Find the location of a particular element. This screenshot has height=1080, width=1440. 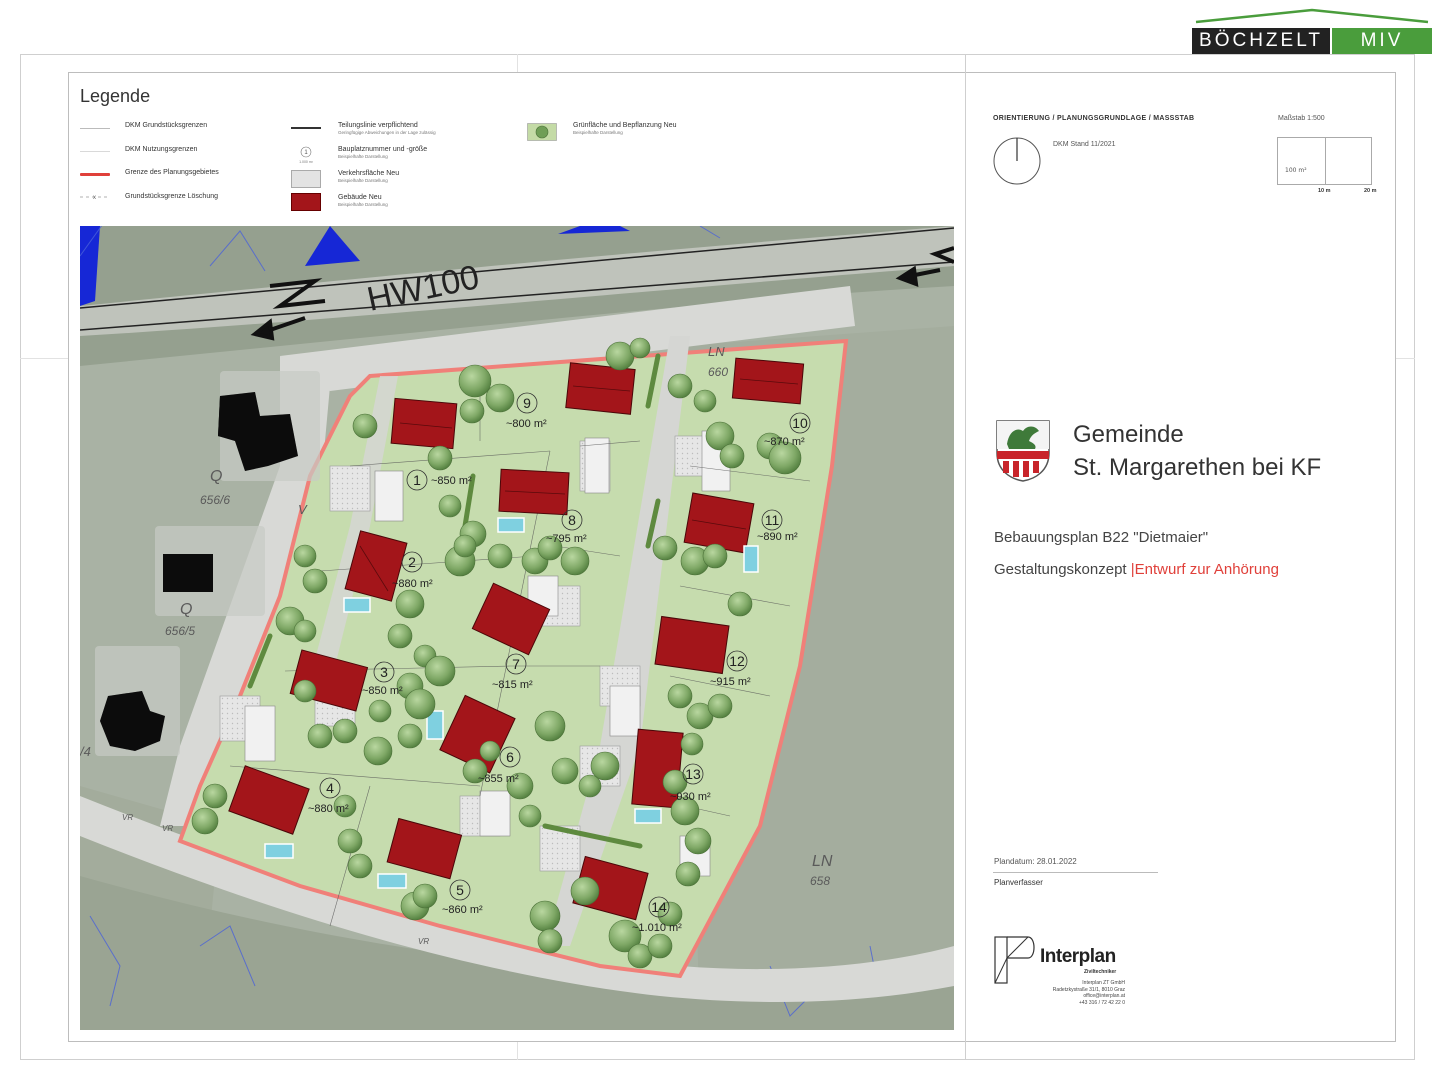

legend-item-building: Gebäude Neu Beispielhafte Darstellung is located at coordinates (363, 200).